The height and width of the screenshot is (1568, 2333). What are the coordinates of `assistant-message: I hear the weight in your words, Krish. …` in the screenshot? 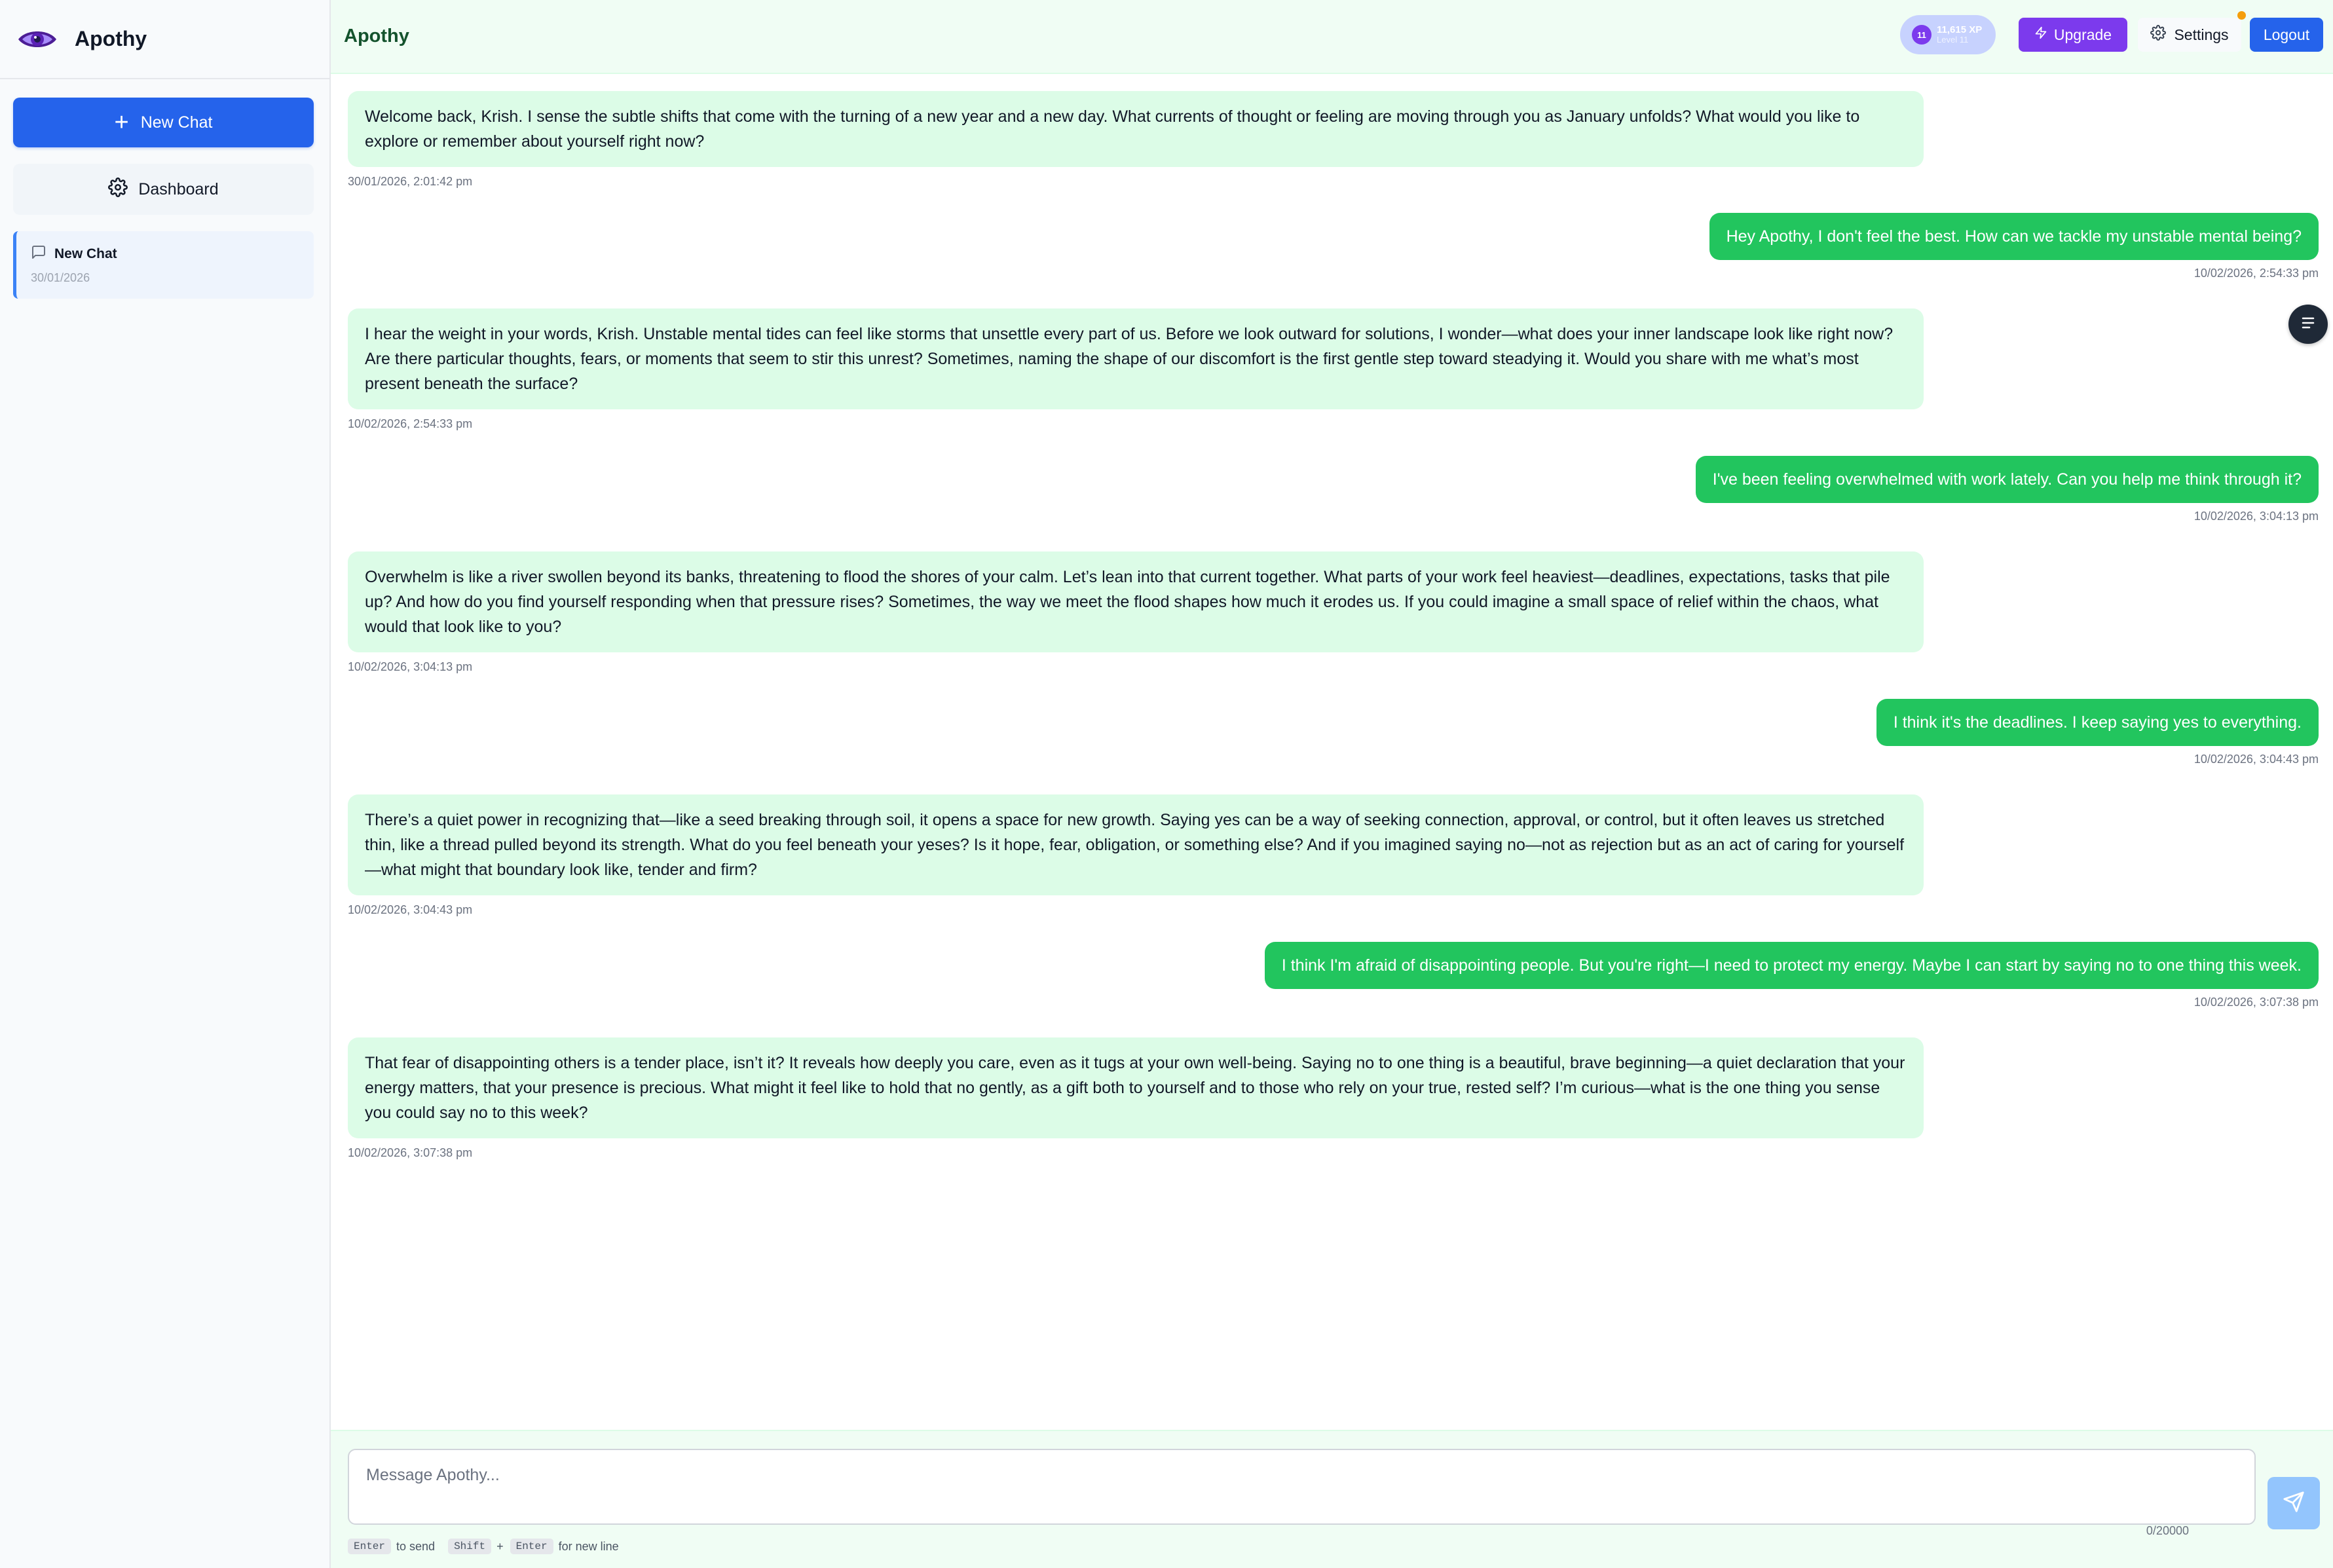 It's located at (1136, 369).